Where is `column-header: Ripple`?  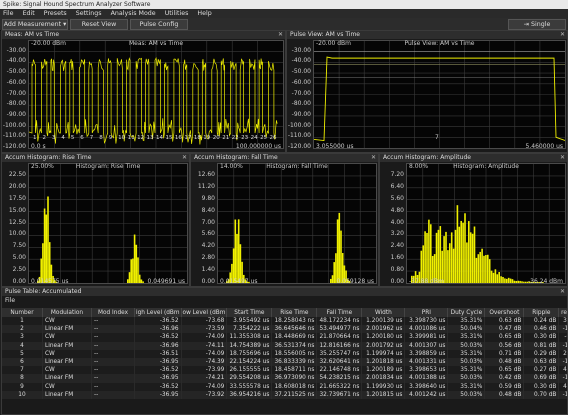
column-header: Ripple is located at coordinates (541, 312).